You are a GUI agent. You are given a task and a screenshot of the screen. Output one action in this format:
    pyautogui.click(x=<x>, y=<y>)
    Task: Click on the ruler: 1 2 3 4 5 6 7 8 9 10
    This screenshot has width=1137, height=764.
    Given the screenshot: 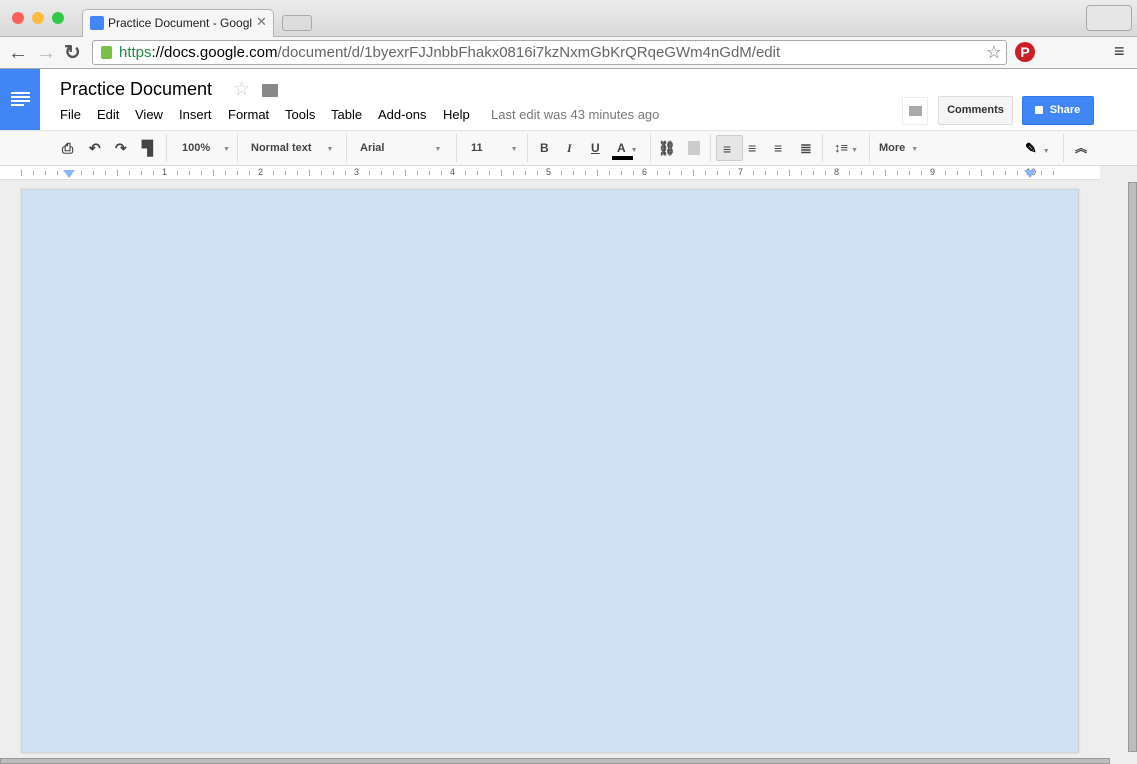 What is the action you would take?
    pyautogui.click(x=550, y=173)
    